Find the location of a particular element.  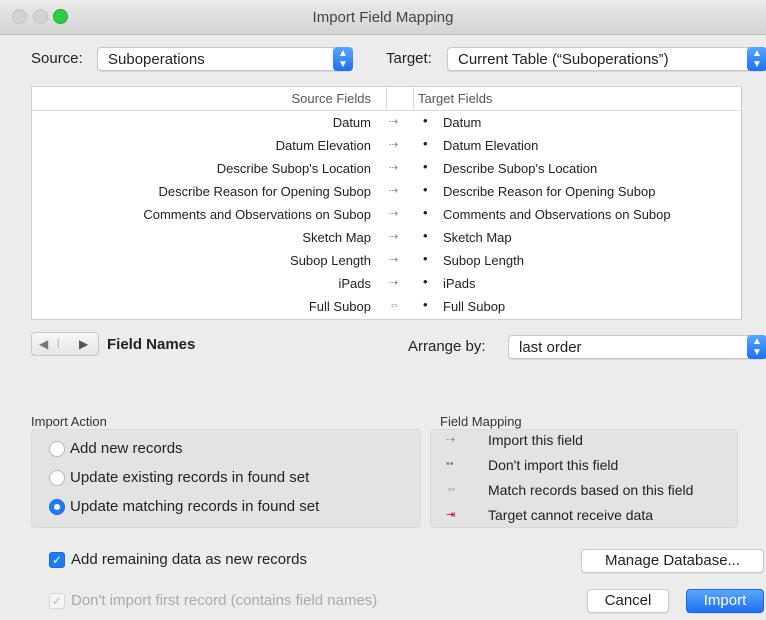

source-field-name: Sketch Map is located at coordinates (336, 237).